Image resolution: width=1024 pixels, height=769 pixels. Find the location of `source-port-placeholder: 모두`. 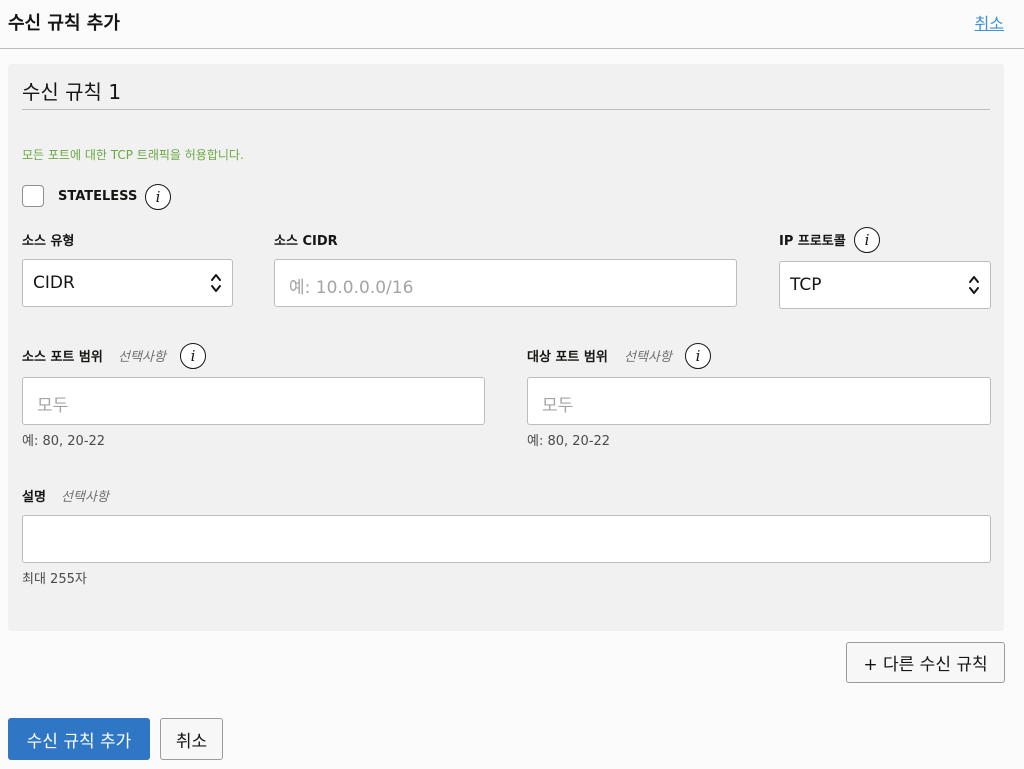

source-port-placeholder: 모두 is located at coordinates (53, 406).